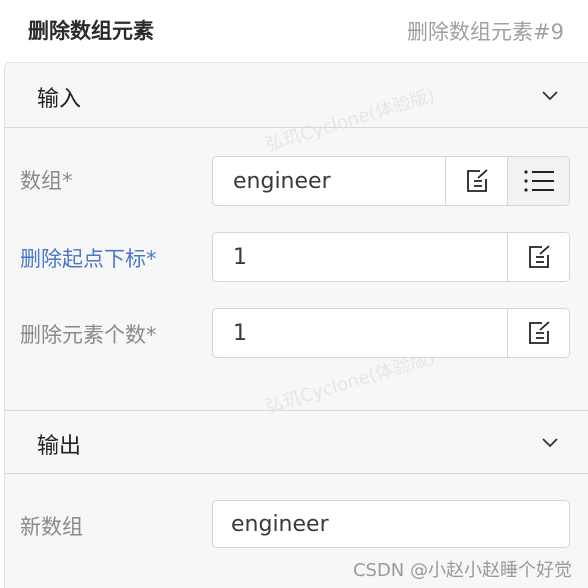 Image resolution: width=588 pixels, height=588 pixels. What do you see at coordinates (46, 181) in the screenshot?
I see `array-label: 数组*` at bounding box center [46, 181].